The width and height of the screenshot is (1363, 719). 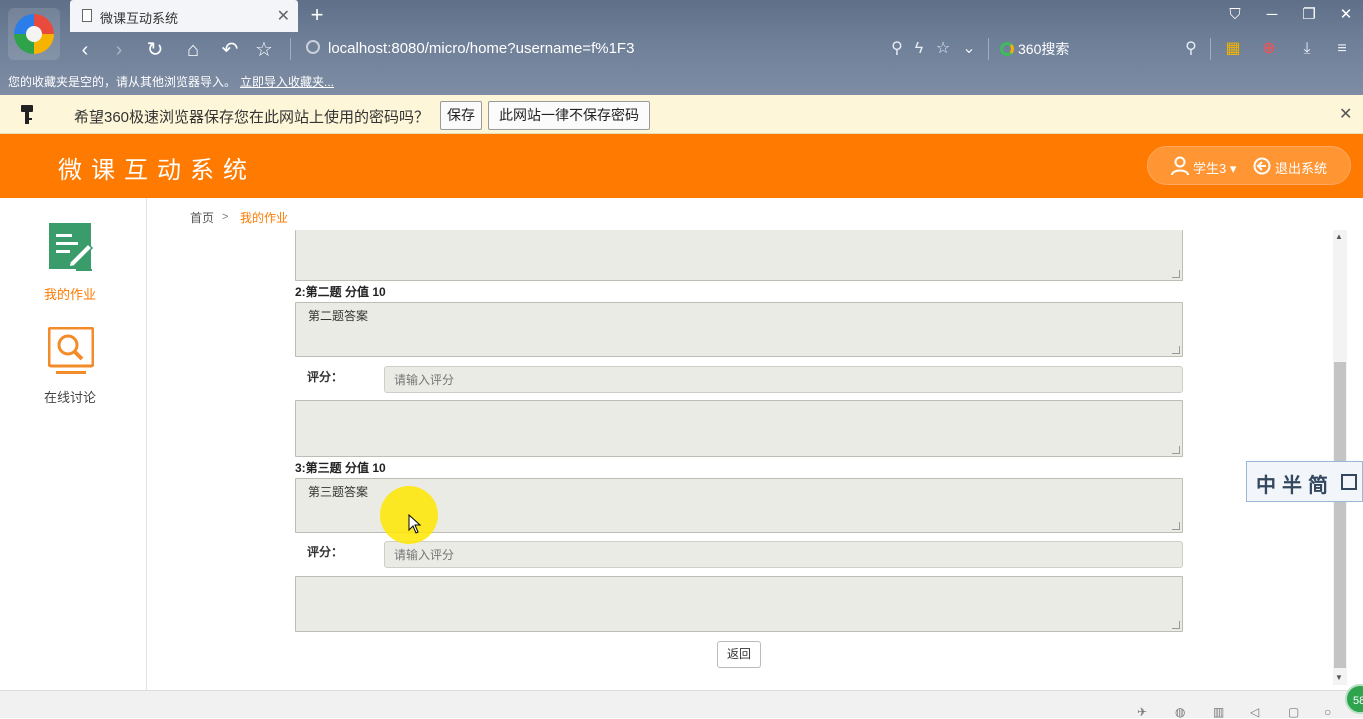 I want to click on breadcrumb-home-link: 首页, so click(x=202, y=217).